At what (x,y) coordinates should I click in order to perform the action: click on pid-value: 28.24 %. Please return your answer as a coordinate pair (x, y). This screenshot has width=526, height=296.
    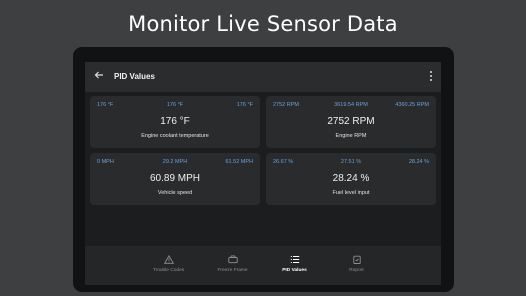
    Looking at the image, I should click on (351, 178).